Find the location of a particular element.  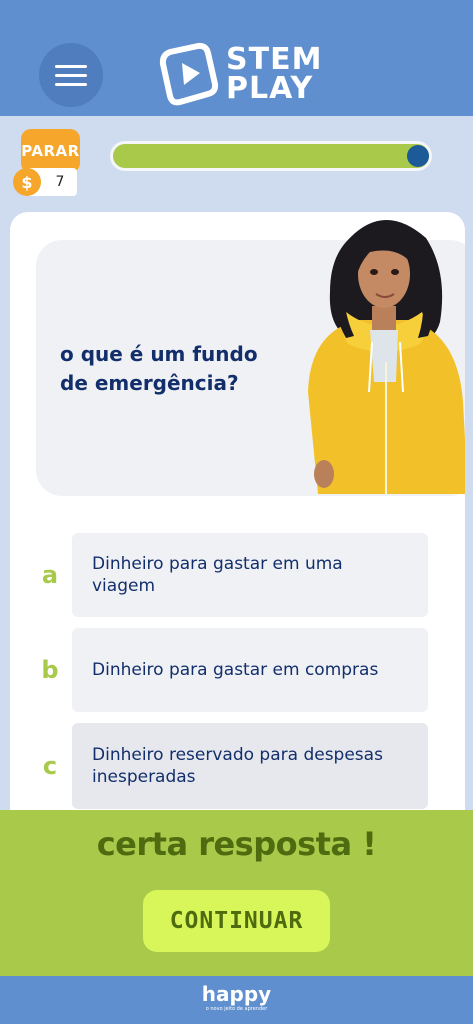

coin-icon: $ is located at coordinates (27, 182).